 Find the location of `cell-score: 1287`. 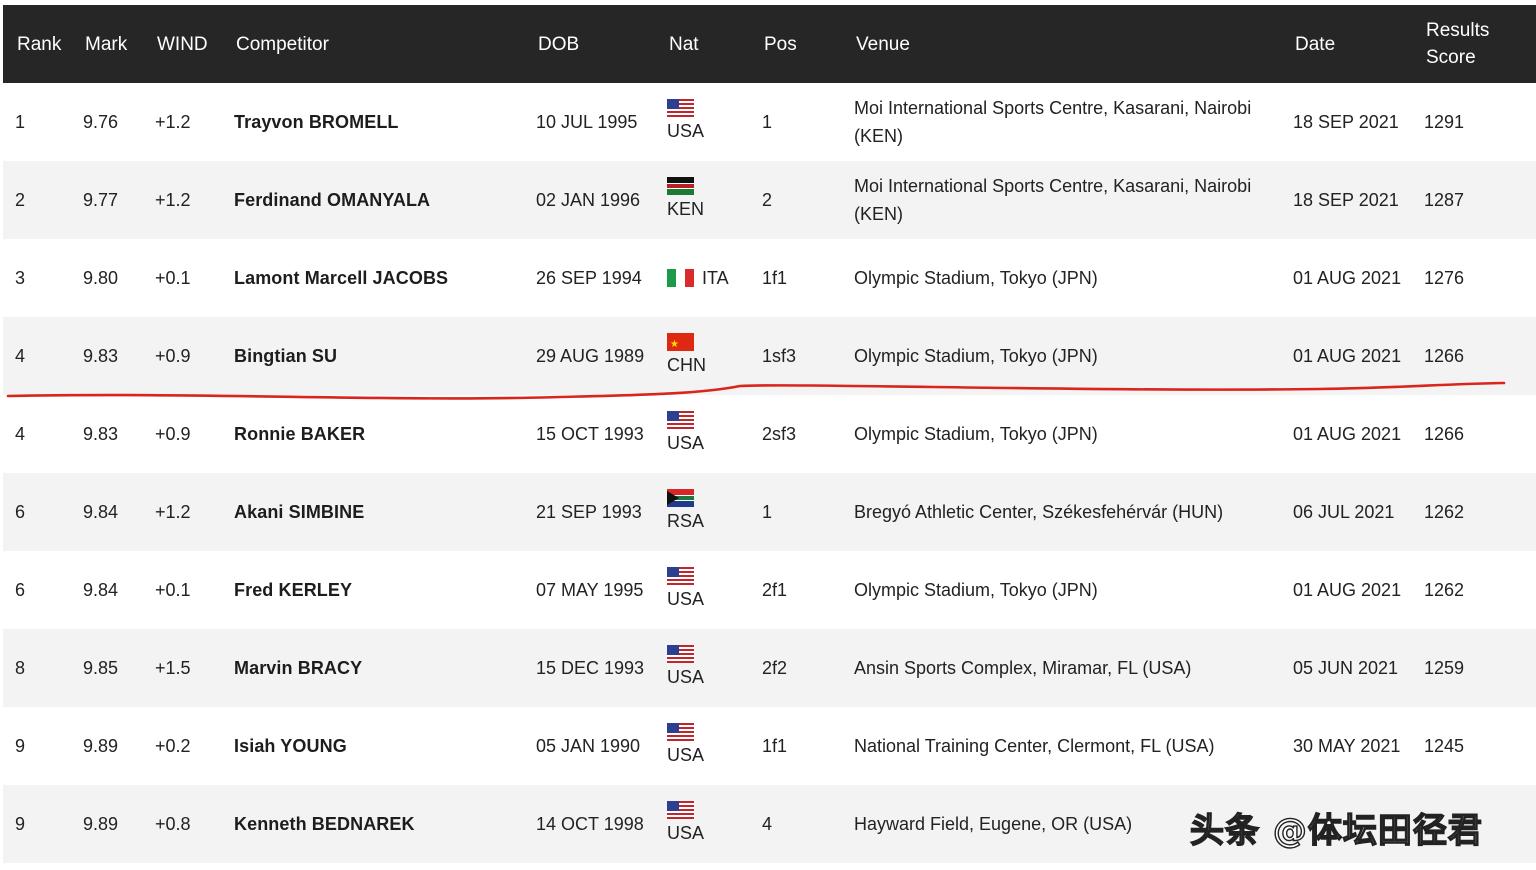

cell-score: 1287 is located at coordinates (1444, 200).